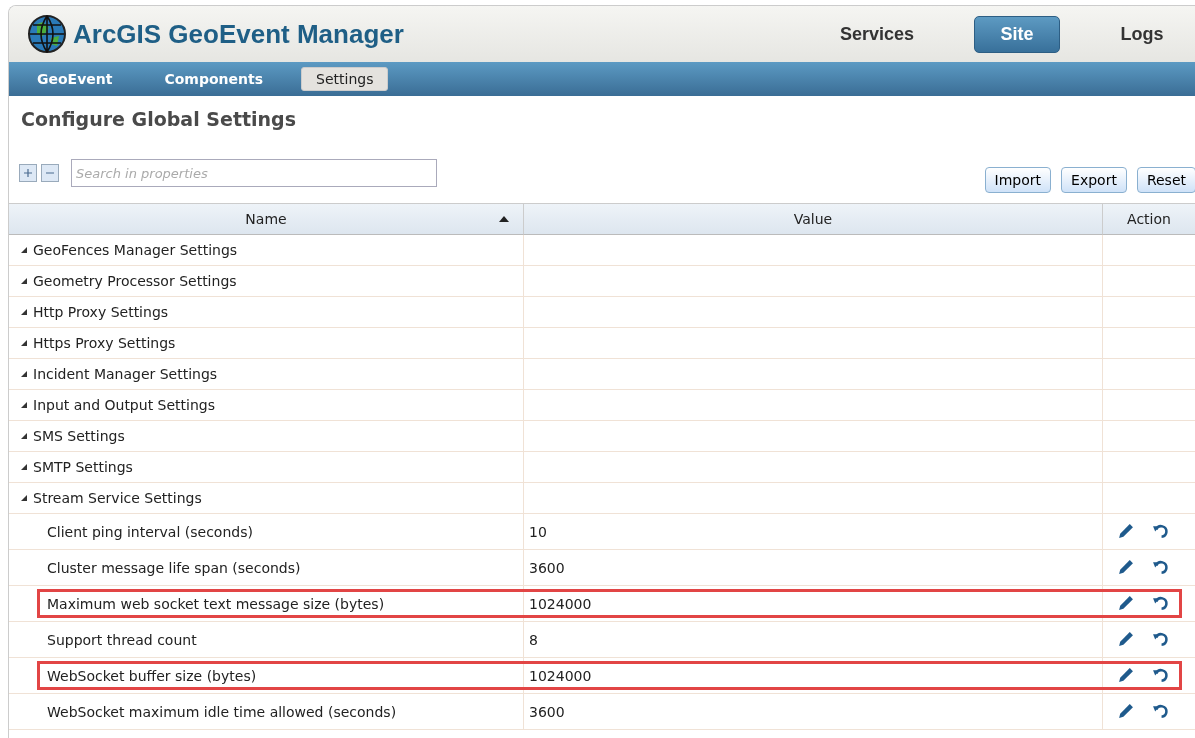 The image size is (1195, 738). I want to click on column-title: Name, so click(266, 219).